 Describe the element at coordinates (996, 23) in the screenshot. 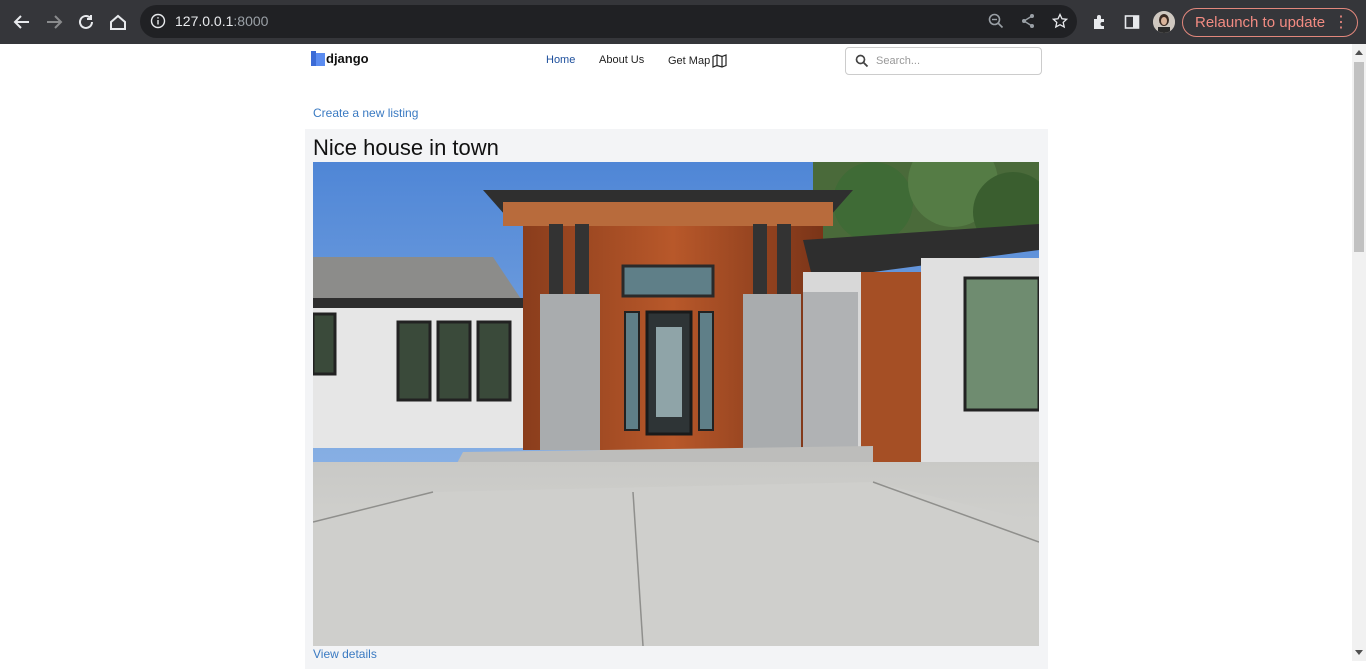

I see `zoom-icon` at that location.